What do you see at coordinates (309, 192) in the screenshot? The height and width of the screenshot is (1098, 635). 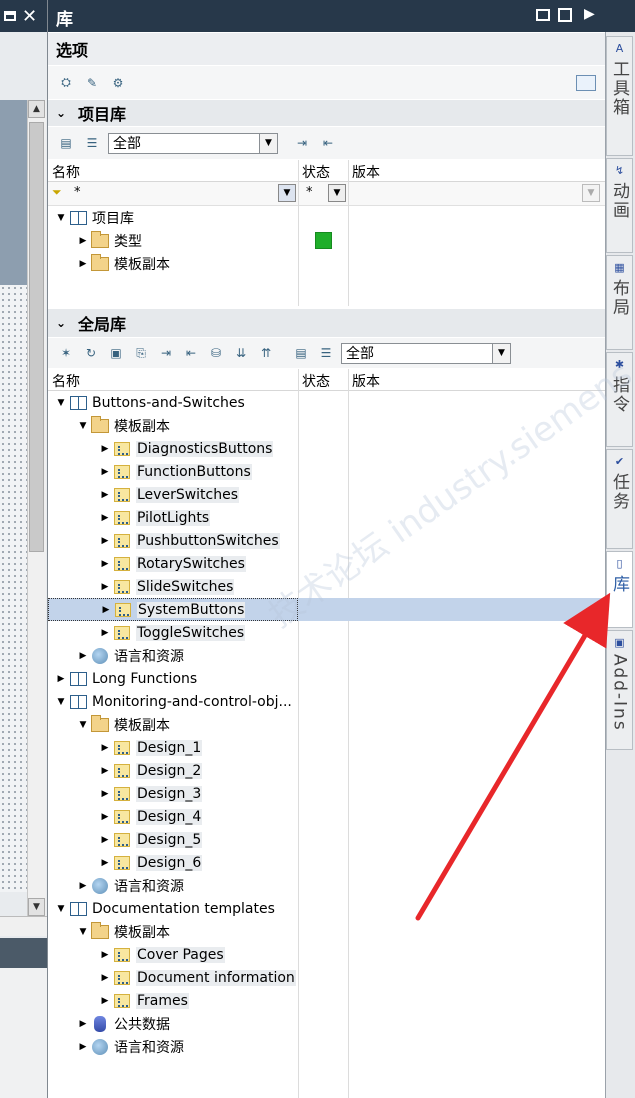 I see `status-filter-value: *` at bounding box center [309, 192].